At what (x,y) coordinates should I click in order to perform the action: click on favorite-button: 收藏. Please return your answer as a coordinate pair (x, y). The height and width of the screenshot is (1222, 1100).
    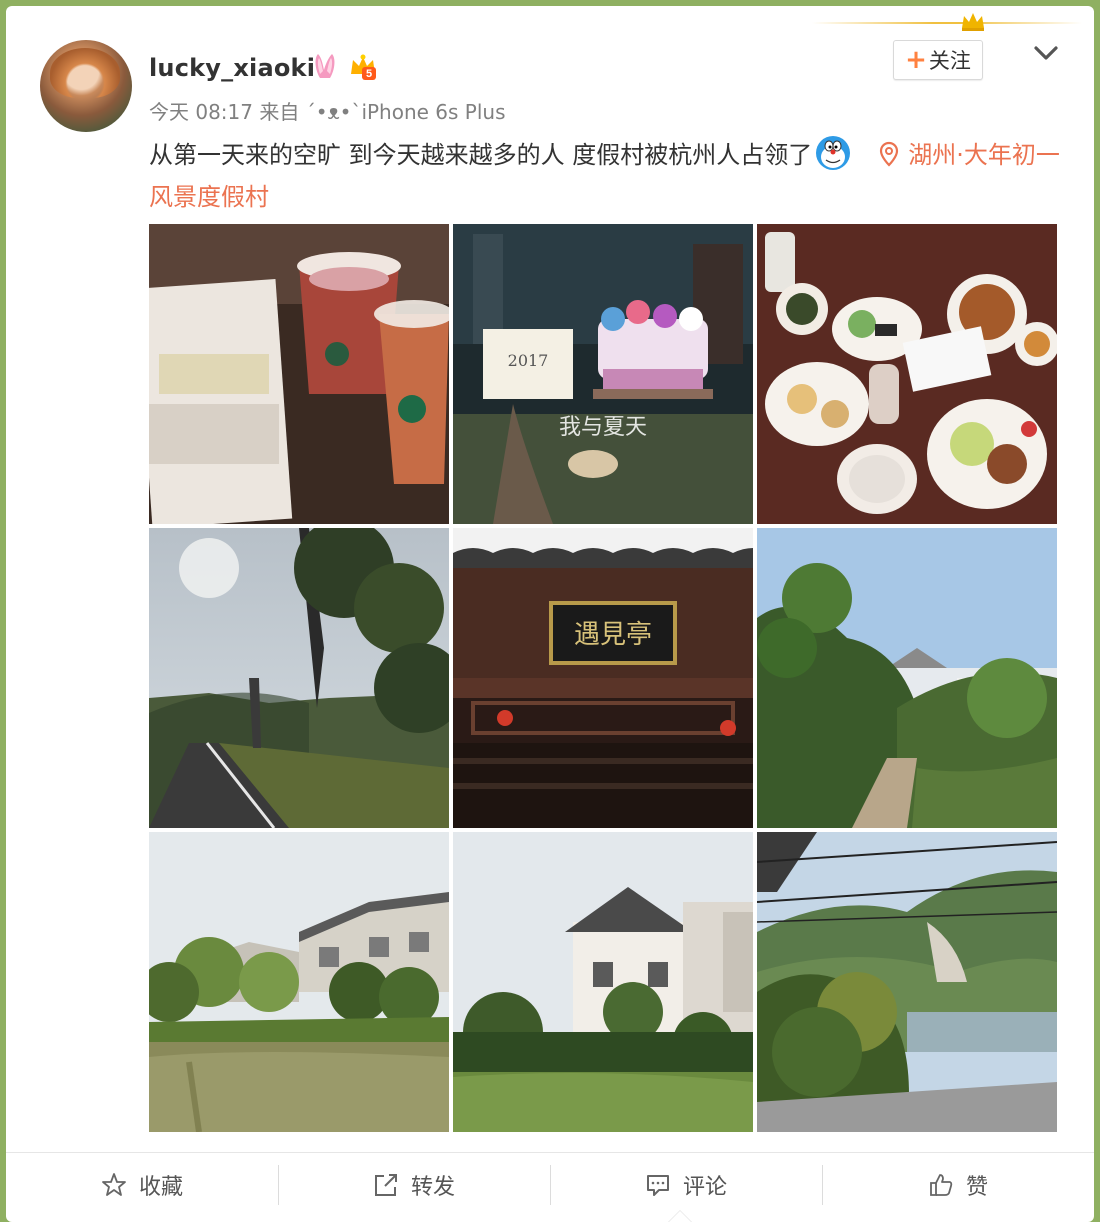
    Looking at the image, I should click on (142, 1185).